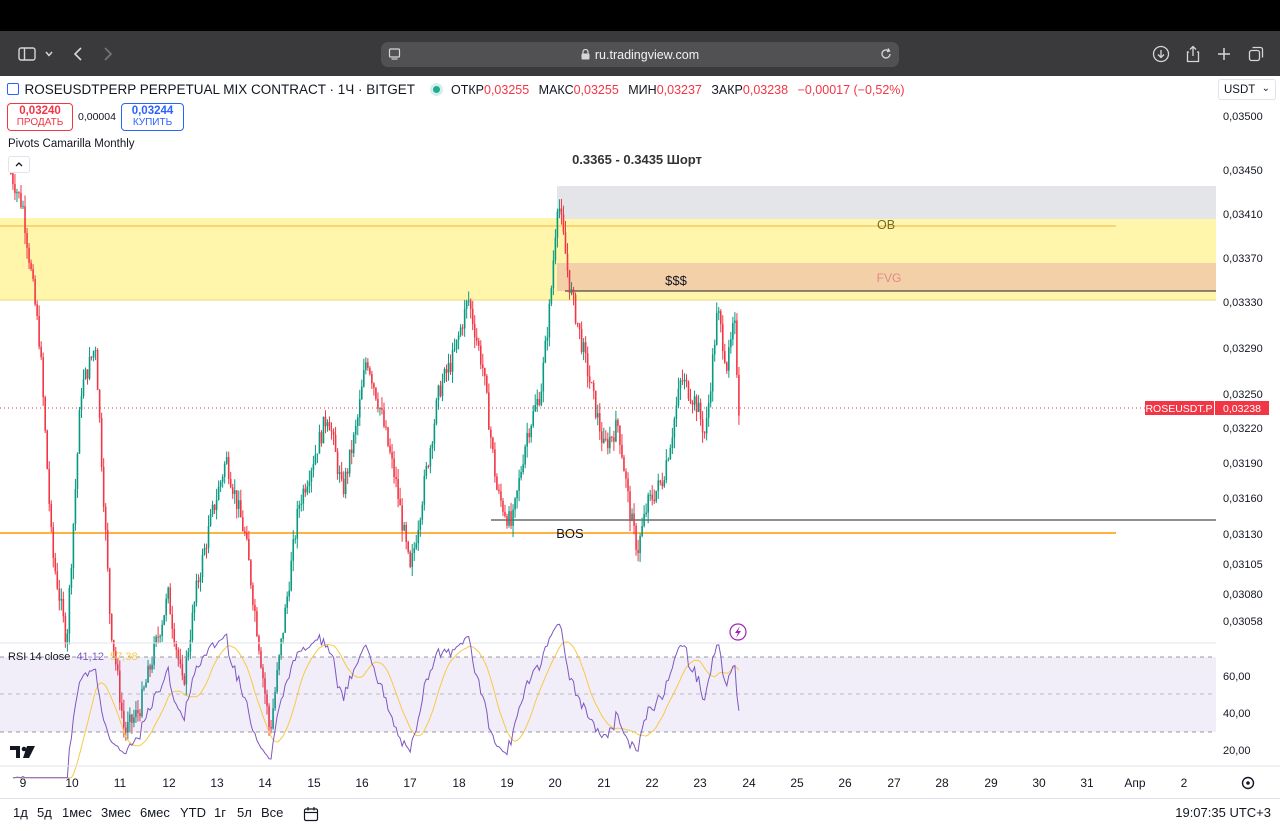 The image size is (1280, 831). I want to click on reload-icon, so click(886, 55).